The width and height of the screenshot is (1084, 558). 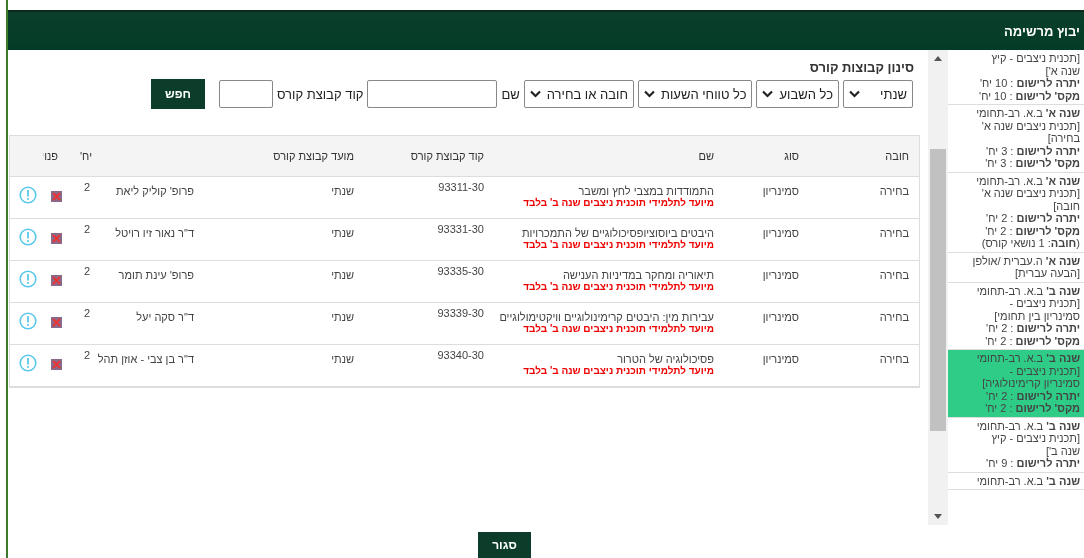 I want to click on table-cell-text: ד"ר בן צבי - אוזן תהל, so click(x=145, y=359).